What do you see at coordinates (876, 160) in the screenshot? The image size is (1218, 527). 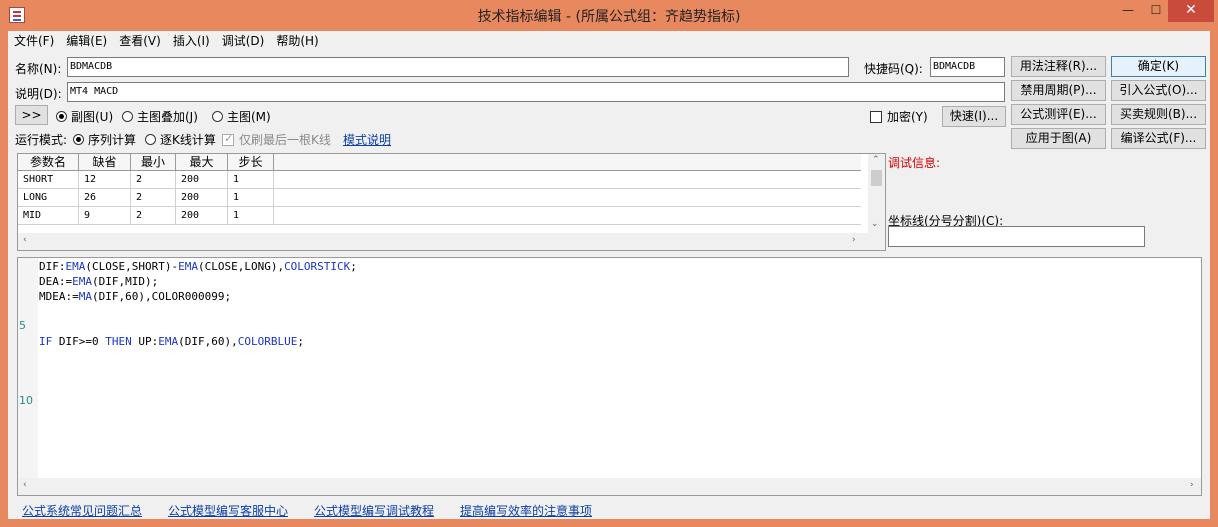 I see `scroll-up-icon: ⌃` at bounding box center [876, 160].